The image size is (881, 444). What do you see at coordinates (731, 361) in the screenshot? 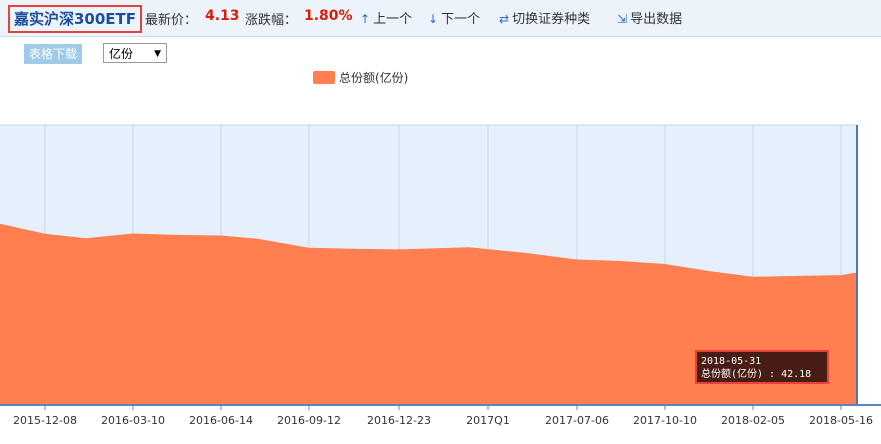
I see `tooltip-date: 2018-05-31` at bounding box center [731, 361].